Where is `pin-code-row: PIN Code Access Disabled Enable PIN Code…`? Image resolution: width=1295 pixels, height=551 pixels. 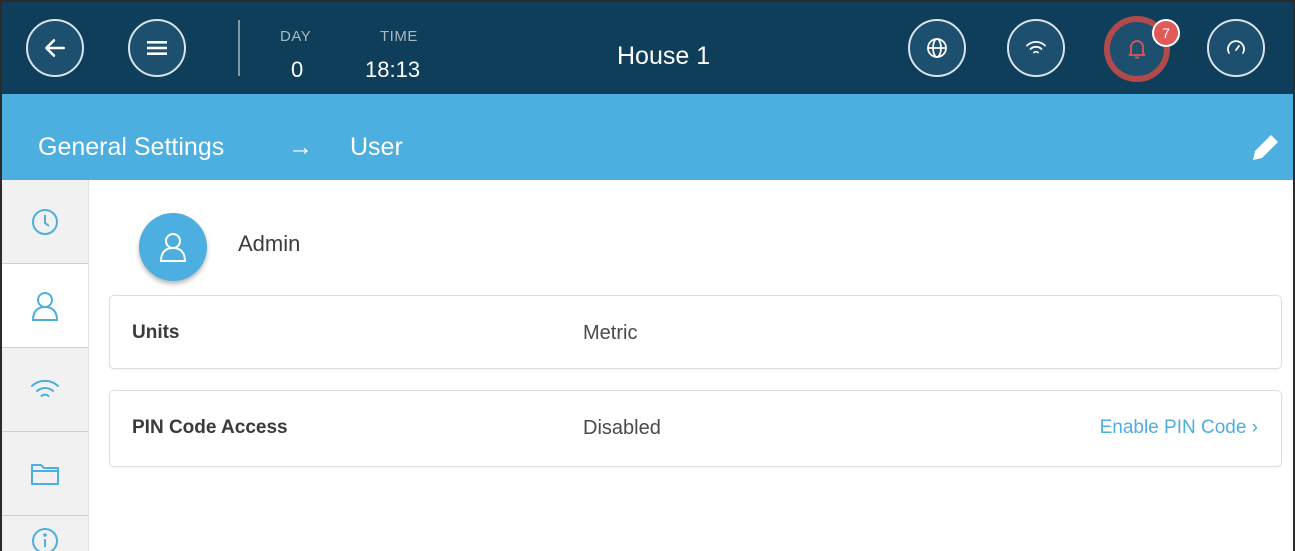 pin-code-row: PIN Code Access Disabled Enable PIN Code… is located at coordinates (695, 428).